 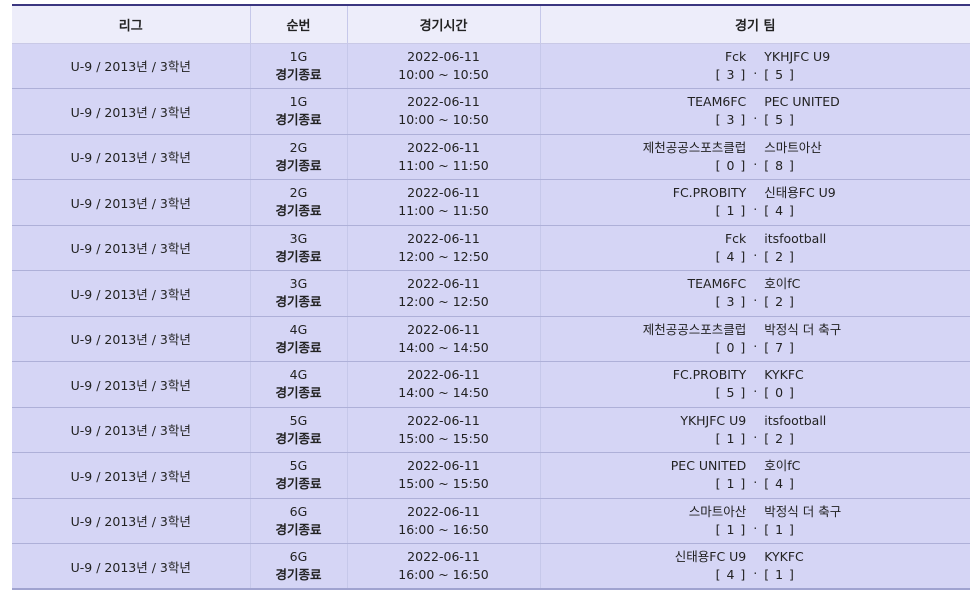 I want to click on match-time: 11:00 ~ 11:50, so click(x=443, y=165).